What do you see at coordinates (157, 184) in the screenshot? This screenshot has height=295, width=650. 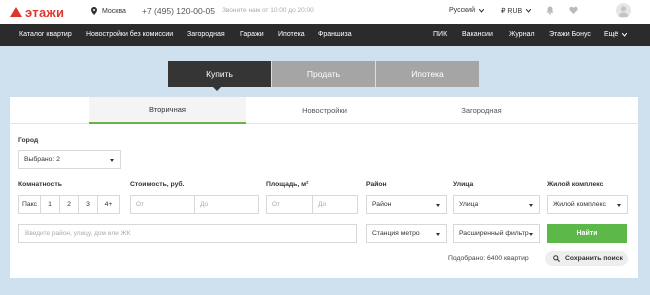 I see `price-label: Стоимость, руб.` at bounding box center [157, 184].